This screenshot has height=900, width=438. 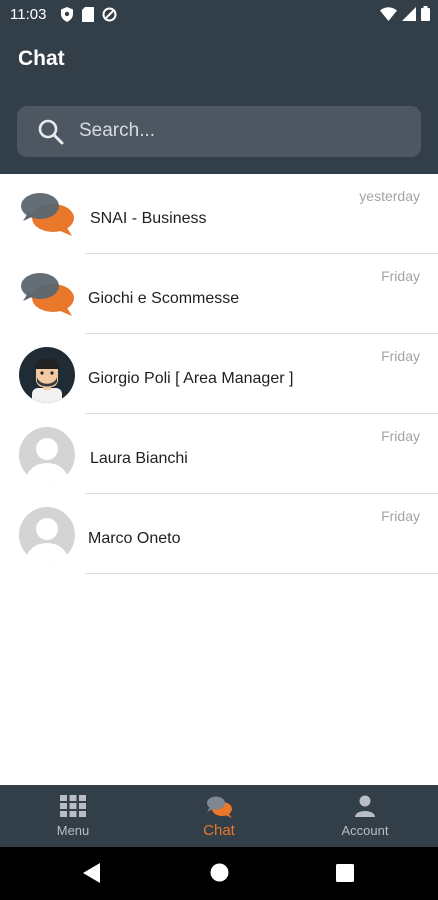 I want to click on status-bar: 11:03, so click(x=219, y=15).